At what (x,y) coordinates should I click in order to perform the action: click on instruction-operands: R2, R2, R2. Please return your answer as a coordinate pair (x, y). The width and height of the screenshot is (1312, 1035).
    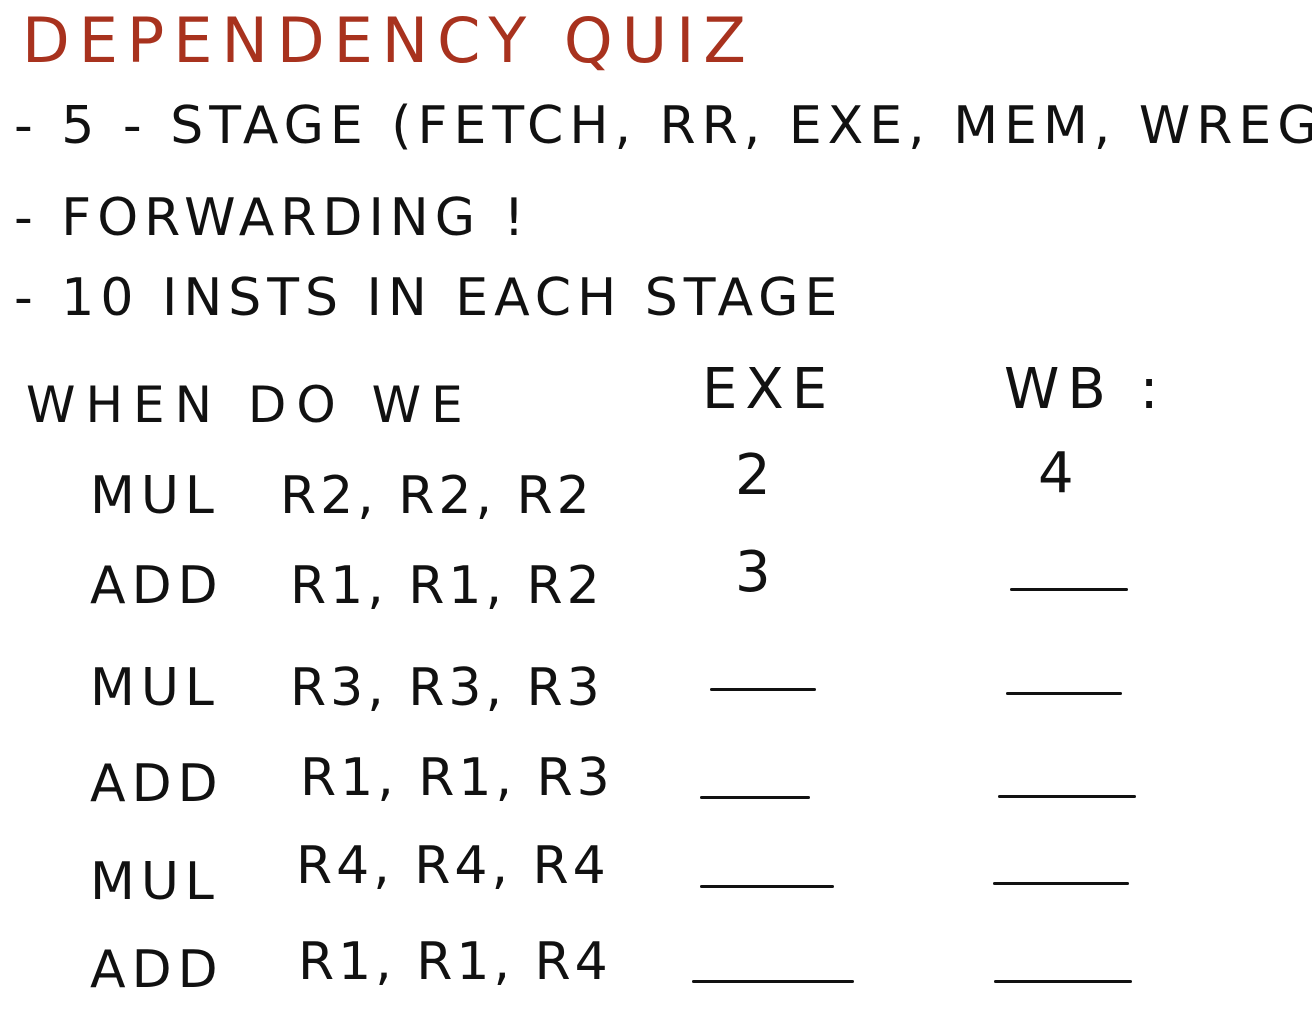
    Looking at the image, I should click on (437, 496).